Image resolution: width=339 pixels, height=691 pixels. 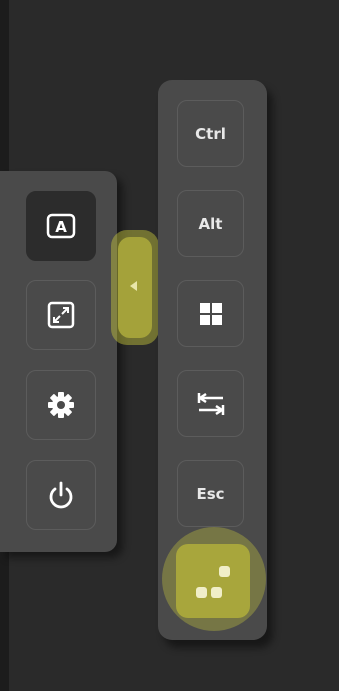 I want to click on keyboard-toggle-button: A, so click(x=61, y=226).